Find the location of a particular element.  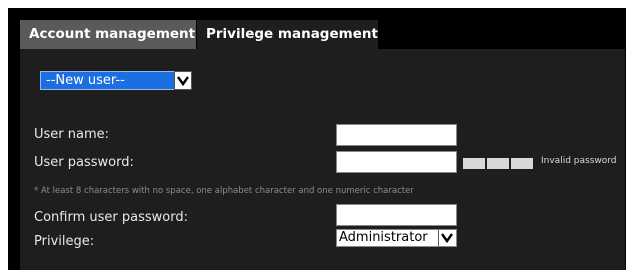

password-strength-meter is located at coordinates (499, 163).